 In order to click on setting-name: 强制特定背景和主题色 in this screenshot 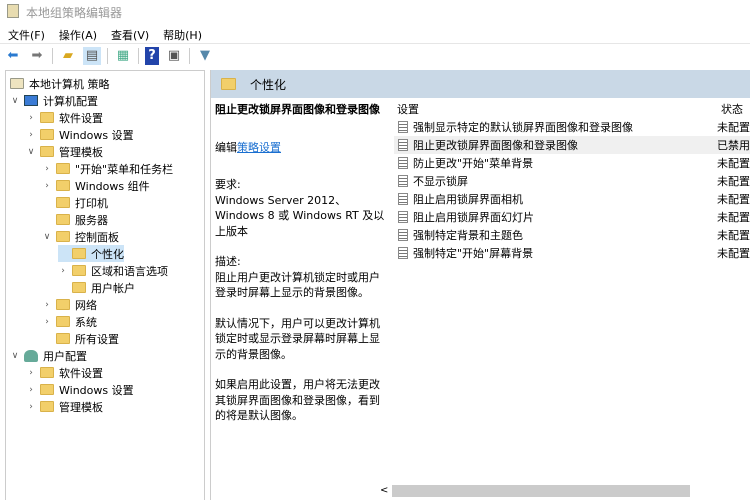, I will do `click(468, 235)`.